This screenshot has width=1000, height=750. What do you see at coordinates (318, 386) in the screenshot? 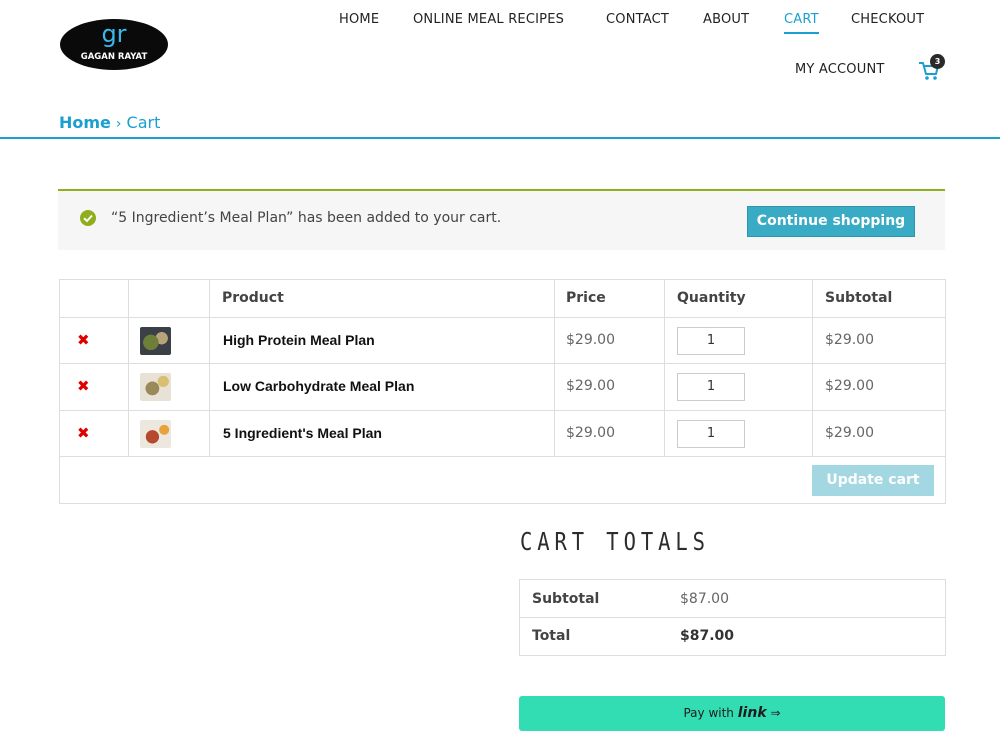
I see `product-name-link: Low Carbohydrate Meal Plan` at bounding box center [318, 386].